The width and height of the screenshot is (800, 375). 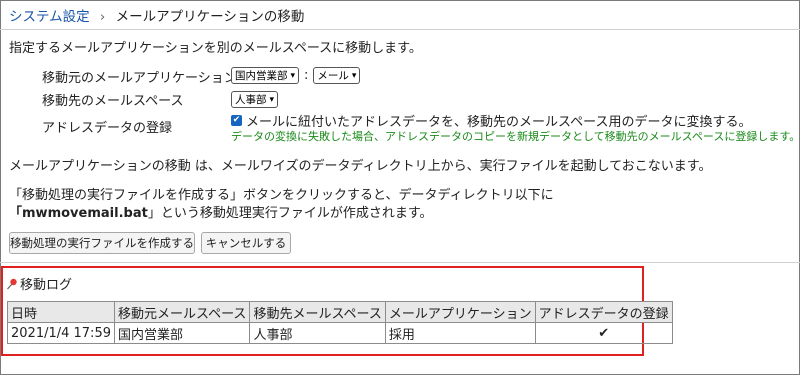 I want to click on source-app-select: メール ▾, so click(x=337, y=75).